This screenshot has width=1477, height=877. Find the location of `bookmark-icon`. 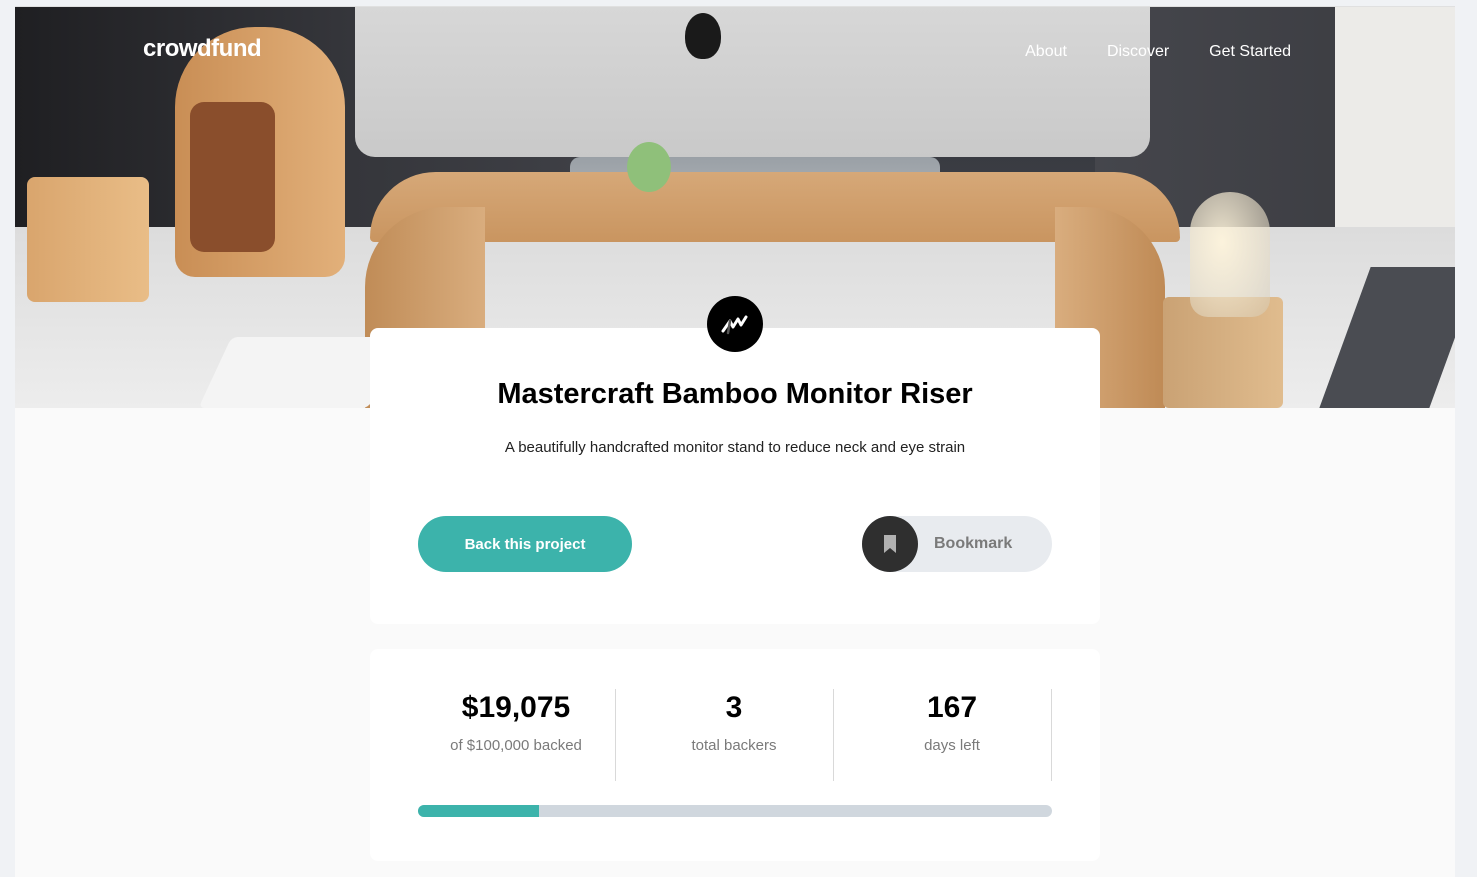

bookmark-icon is located at coordinates (890, 544).